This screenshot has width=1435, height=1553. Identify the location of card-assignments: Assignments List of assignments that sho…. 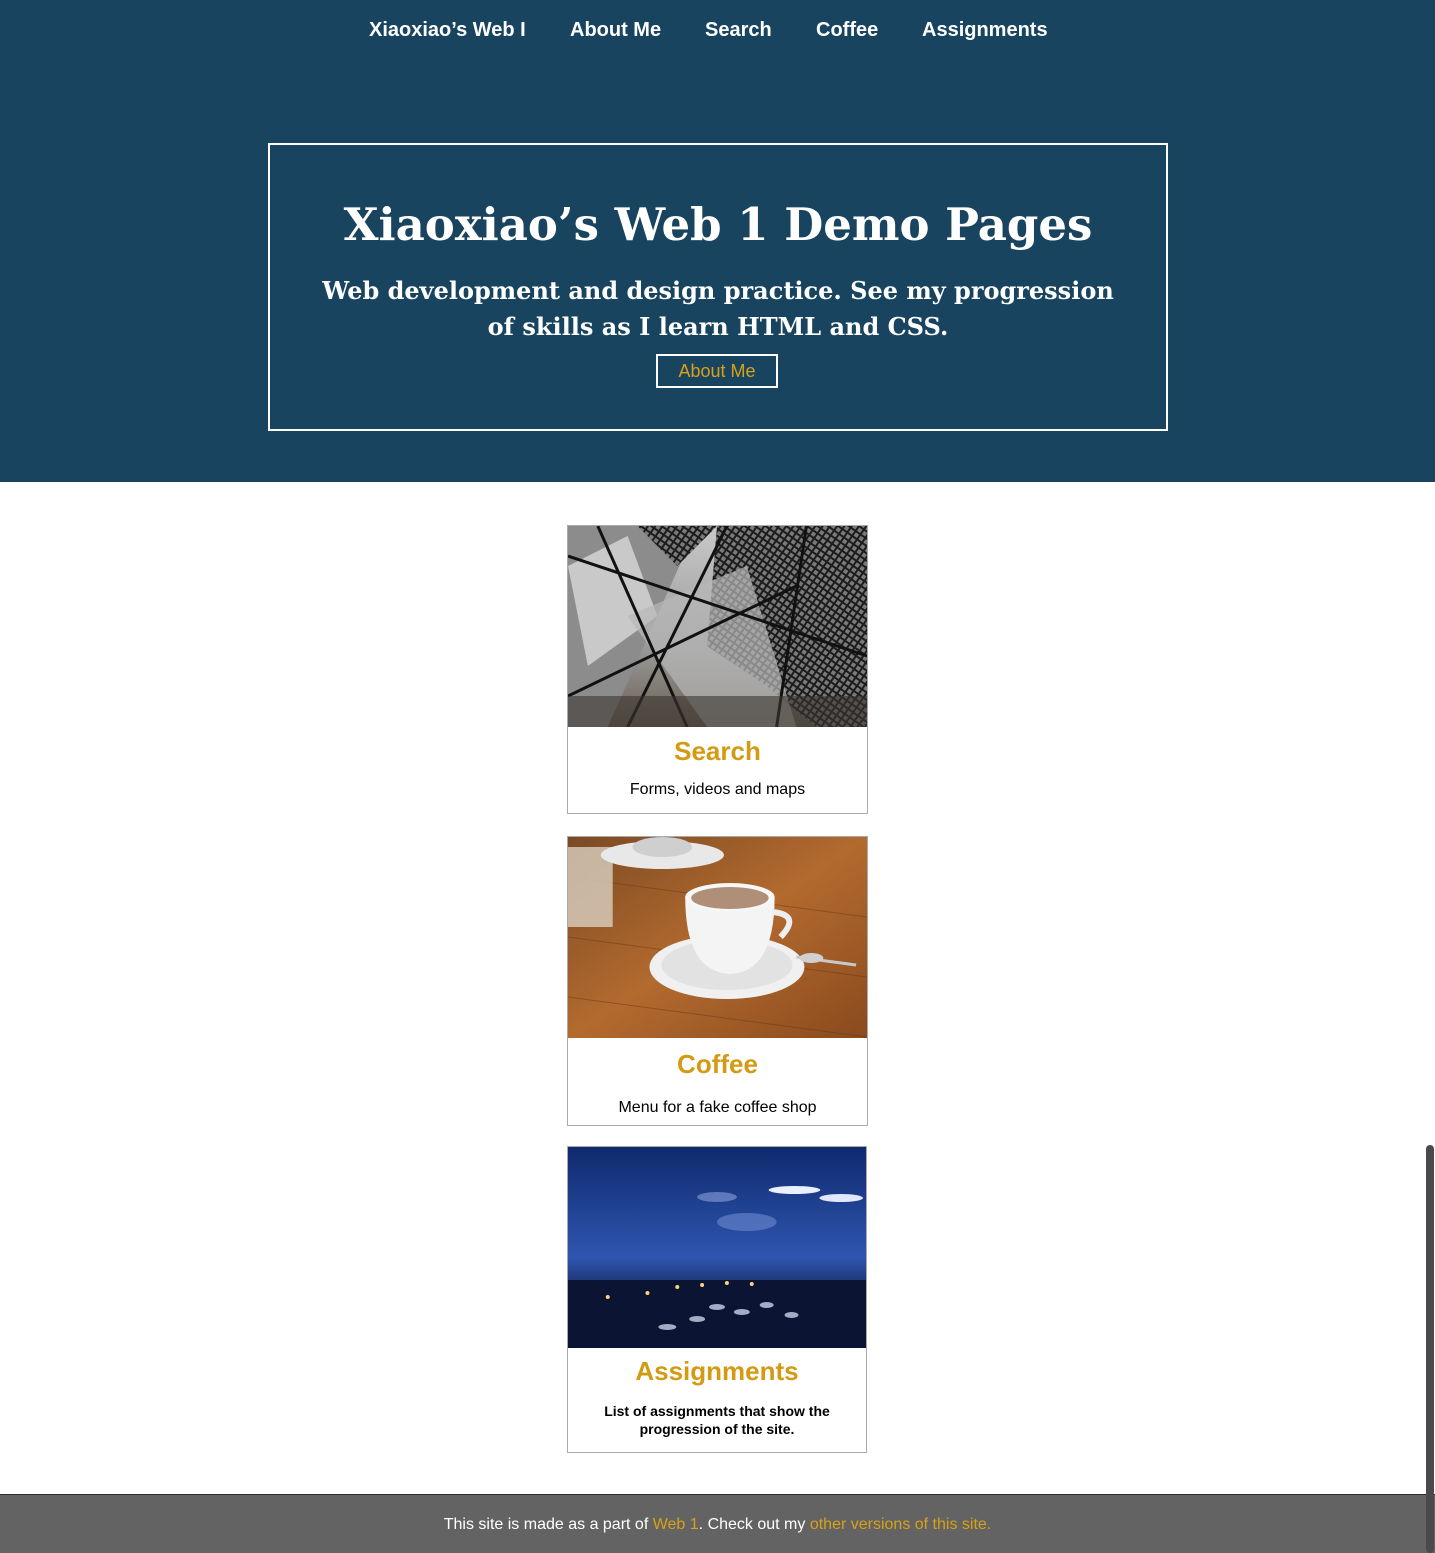
(717, 1299).